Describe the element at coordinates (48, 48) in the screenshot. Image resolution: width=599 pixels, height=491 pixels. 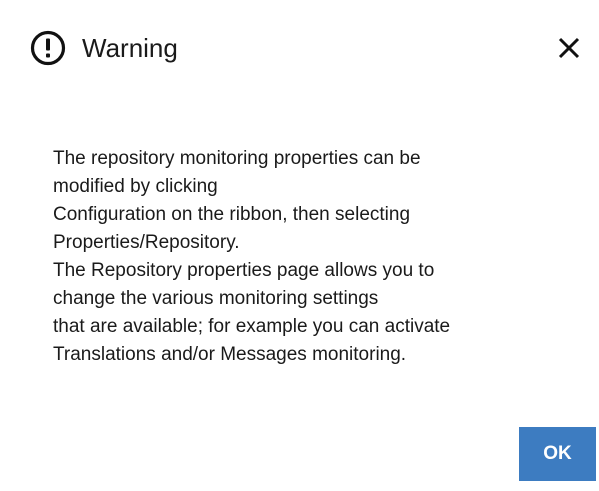
I see `exclamation-circle-icon` at that location.